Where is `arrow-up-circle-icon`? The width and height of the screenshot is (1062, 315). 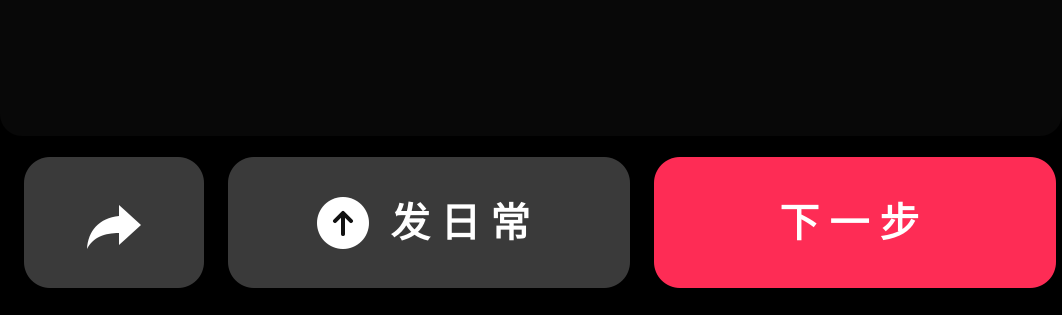
arrow-up-circle-icon is located at coordinates (343, 222).